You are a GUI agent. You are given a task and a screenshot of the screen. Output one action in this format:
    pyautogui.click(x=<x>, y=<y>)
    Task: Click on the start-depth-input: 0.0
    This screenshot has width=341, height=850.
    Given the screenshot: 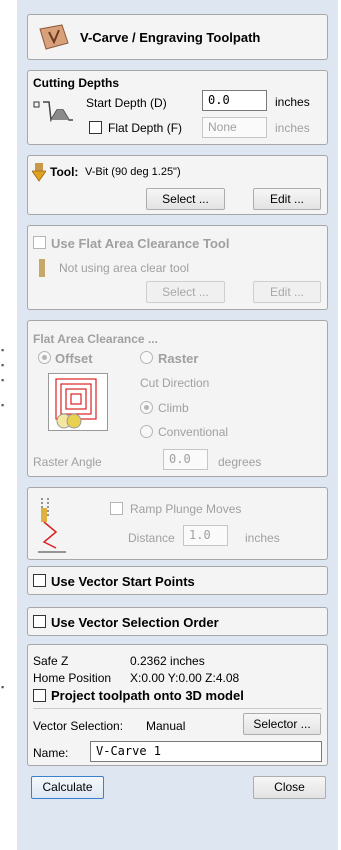 What is the action you would take?
    pyautogui.click(x=234, y=100)
    